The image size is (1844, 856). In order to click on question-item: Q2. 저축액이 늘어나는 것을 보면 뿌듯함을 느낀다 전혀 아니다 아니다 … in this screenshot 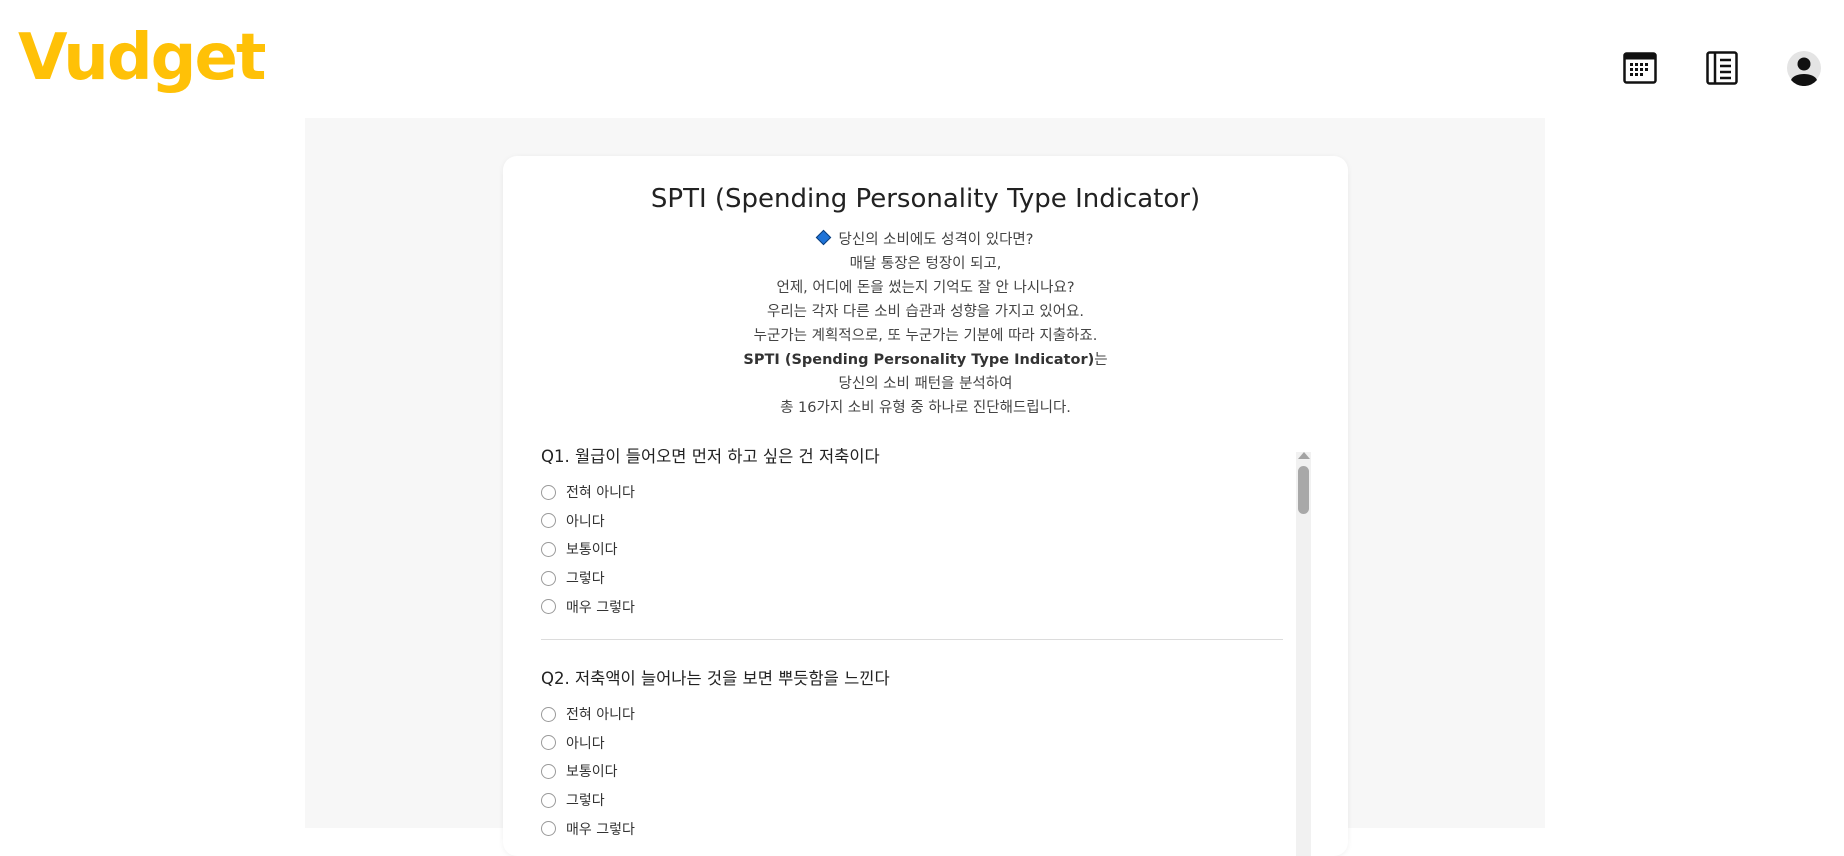, I will do `click(912, 755)`.